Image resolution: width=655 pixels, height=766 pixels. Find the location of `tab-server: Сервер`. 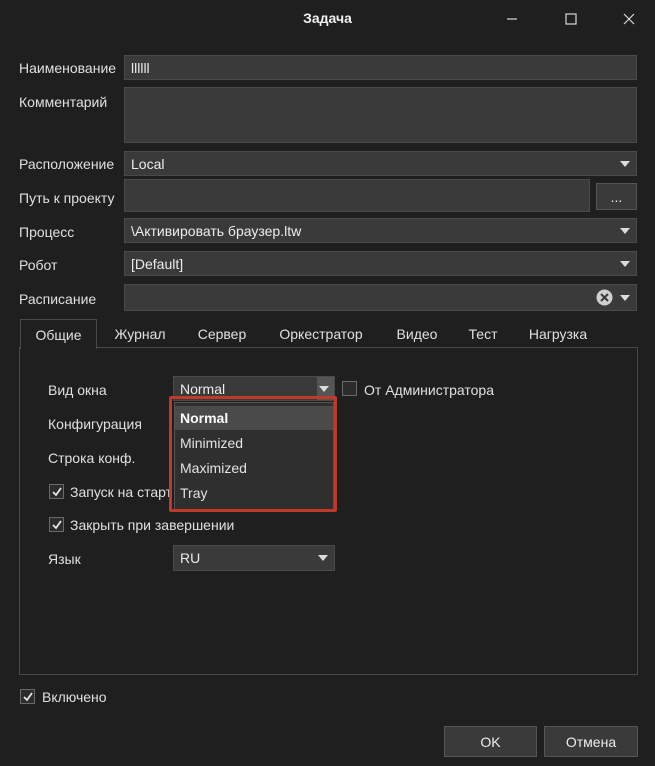

tab-server: Сервер is located at coordinates (222, 333).